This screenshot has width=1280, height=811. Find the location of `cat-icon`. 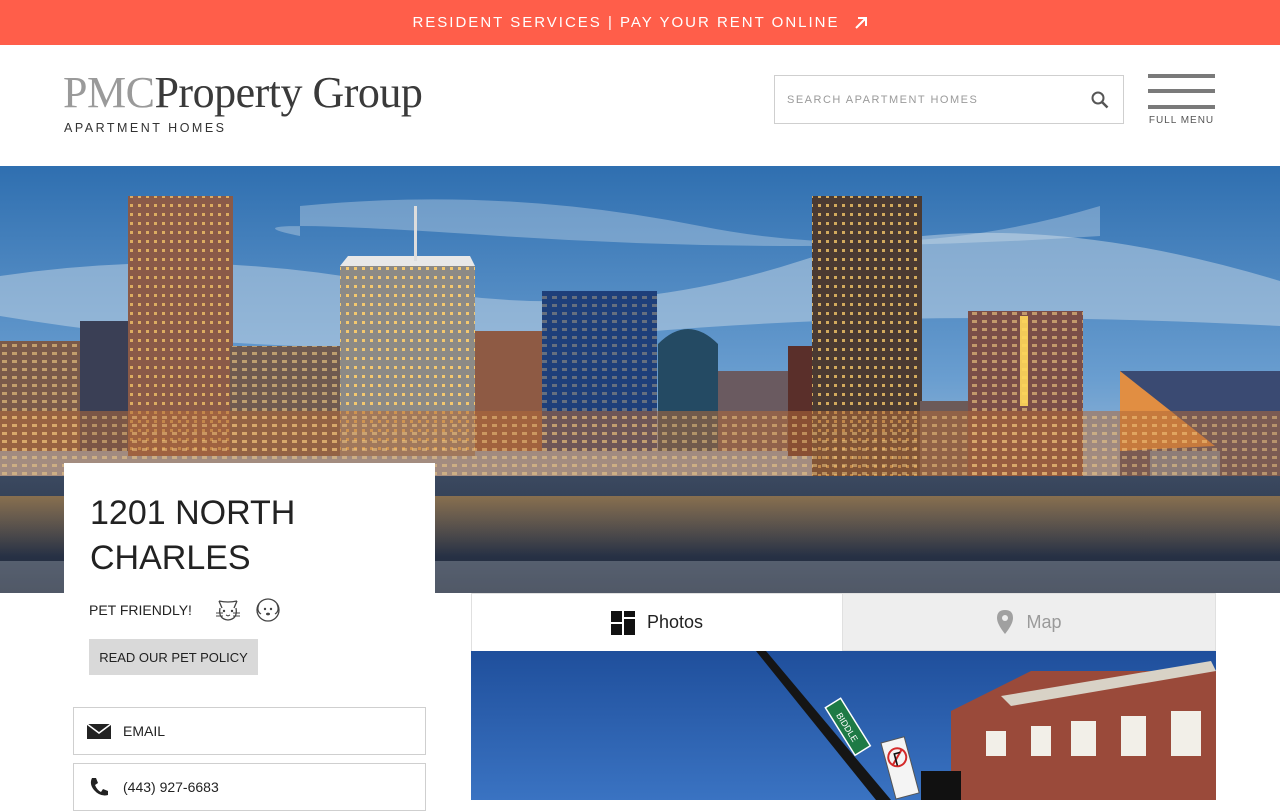

cat-icon is located at coordinates (227, 610).